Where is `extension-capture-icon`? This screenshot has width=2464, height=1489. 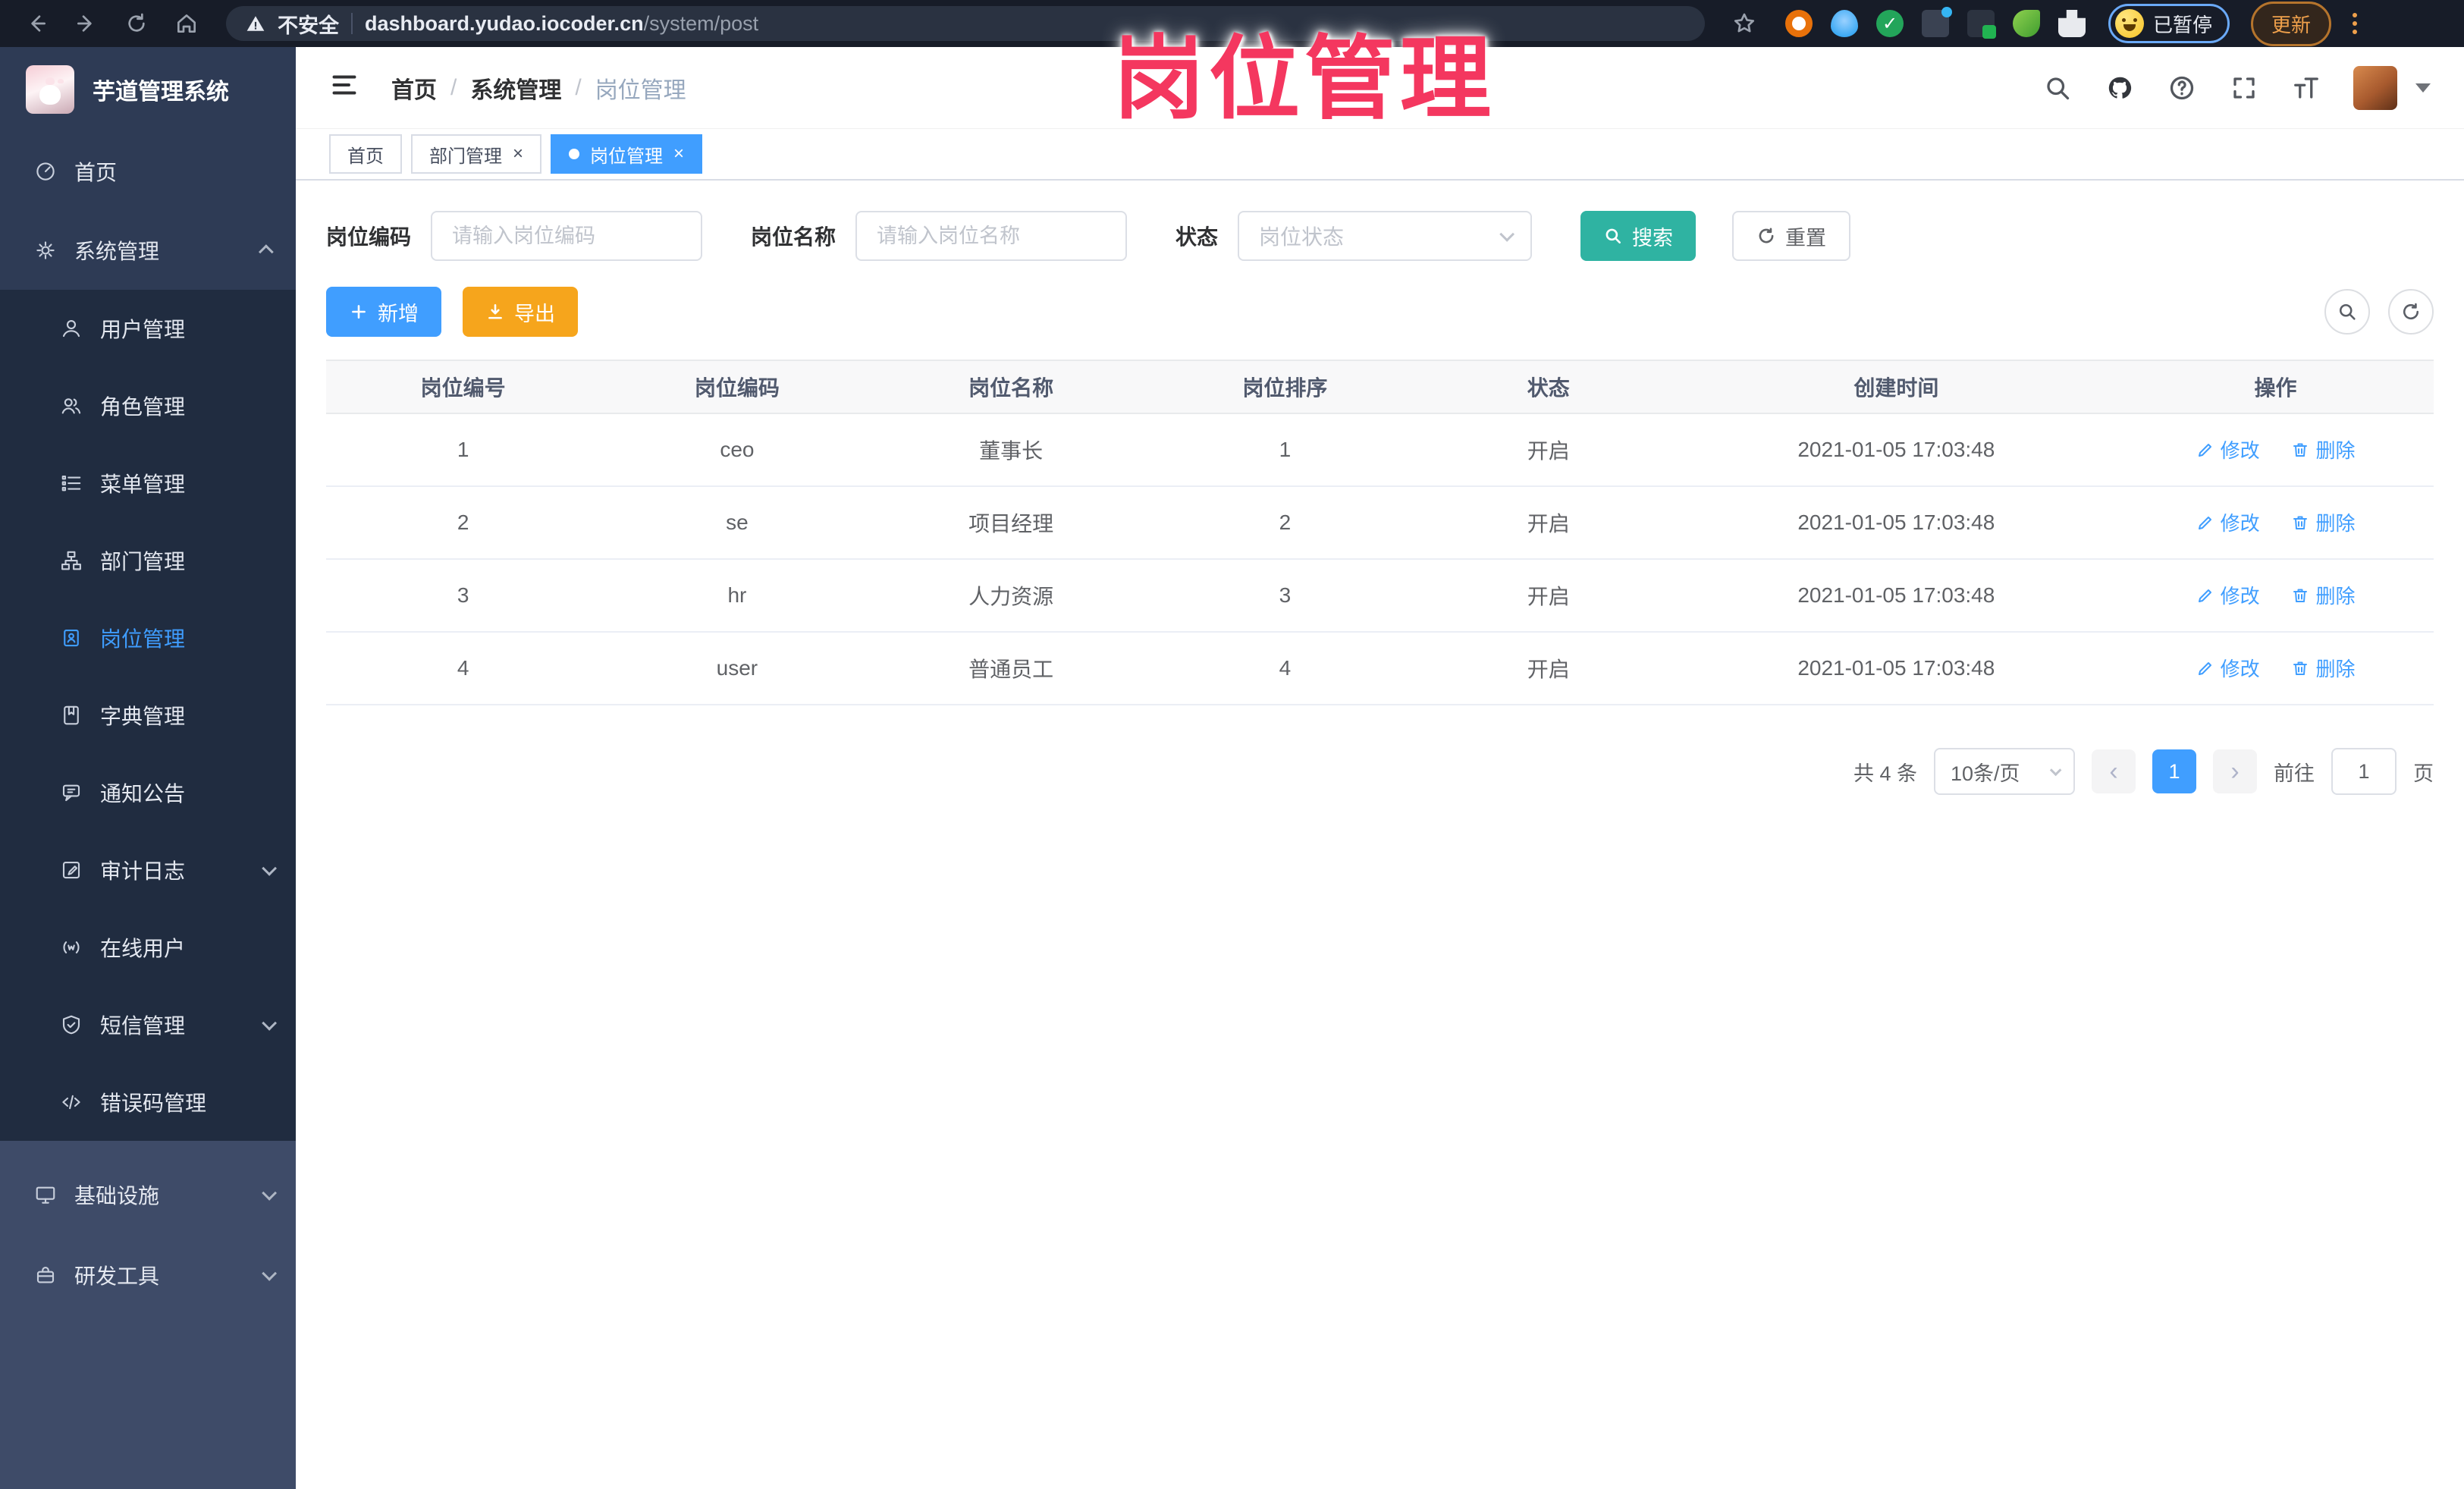
extension-capture-icon is located at coordinates (1982, 24).